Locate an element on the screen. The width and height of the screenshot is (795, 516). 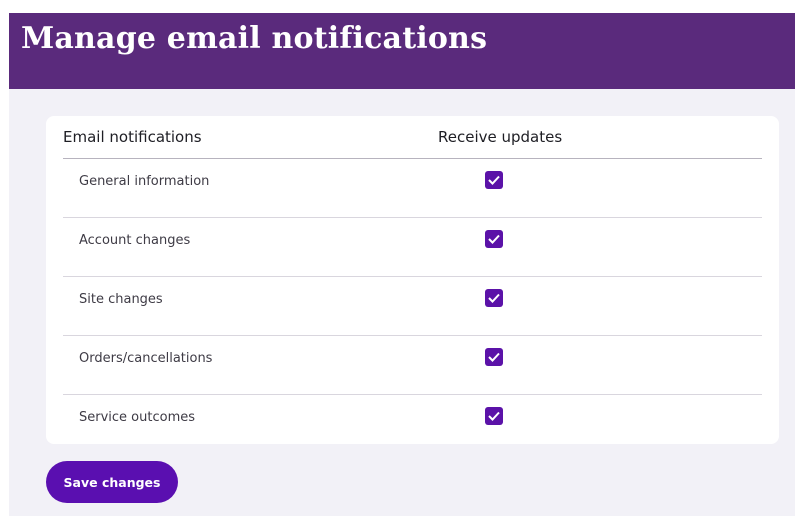
row-label: Site changes is located at coordinates (121, 299).